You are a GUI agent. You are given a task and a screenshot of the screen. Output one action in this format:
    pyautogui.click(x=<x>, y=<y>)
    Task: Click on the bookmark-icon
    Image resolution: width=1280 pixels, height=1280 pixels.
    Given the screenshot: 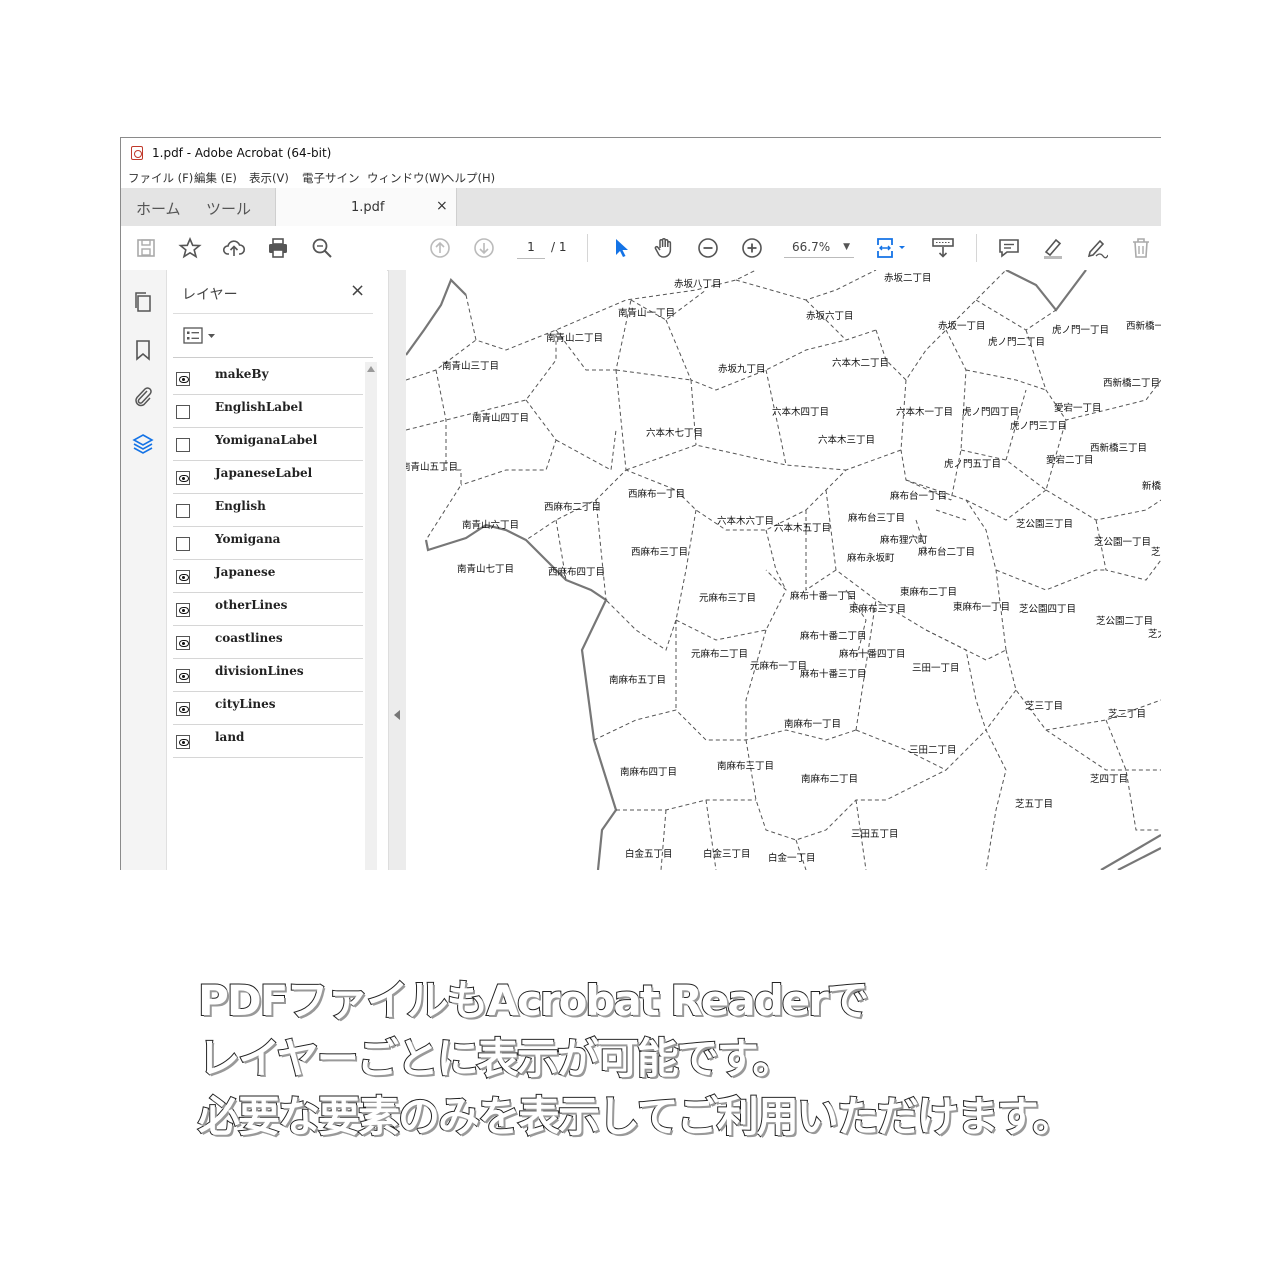 What is the action you would take?
    pyautogui.click(x=143, y=350)
    